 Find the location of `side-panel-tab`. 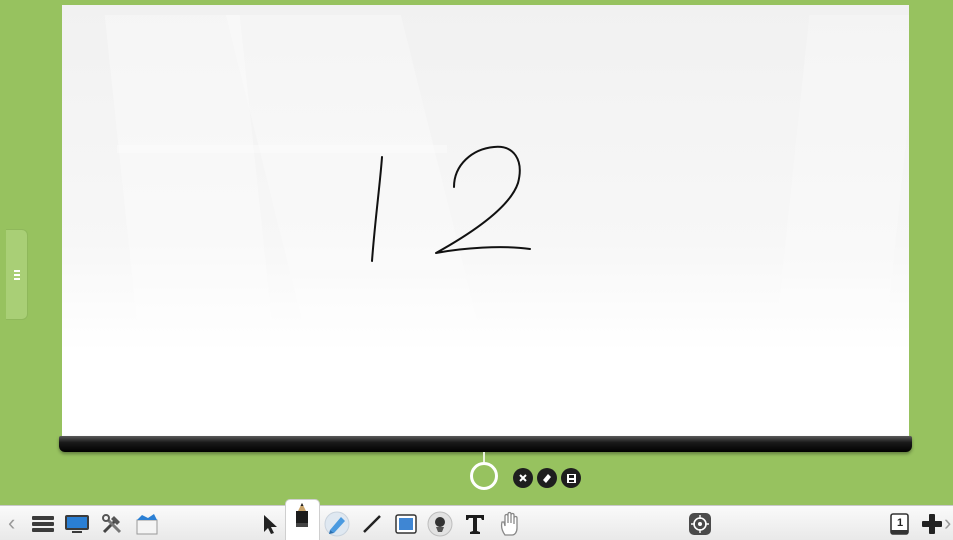

side-panel-tab is located at coordinates (17, 274).